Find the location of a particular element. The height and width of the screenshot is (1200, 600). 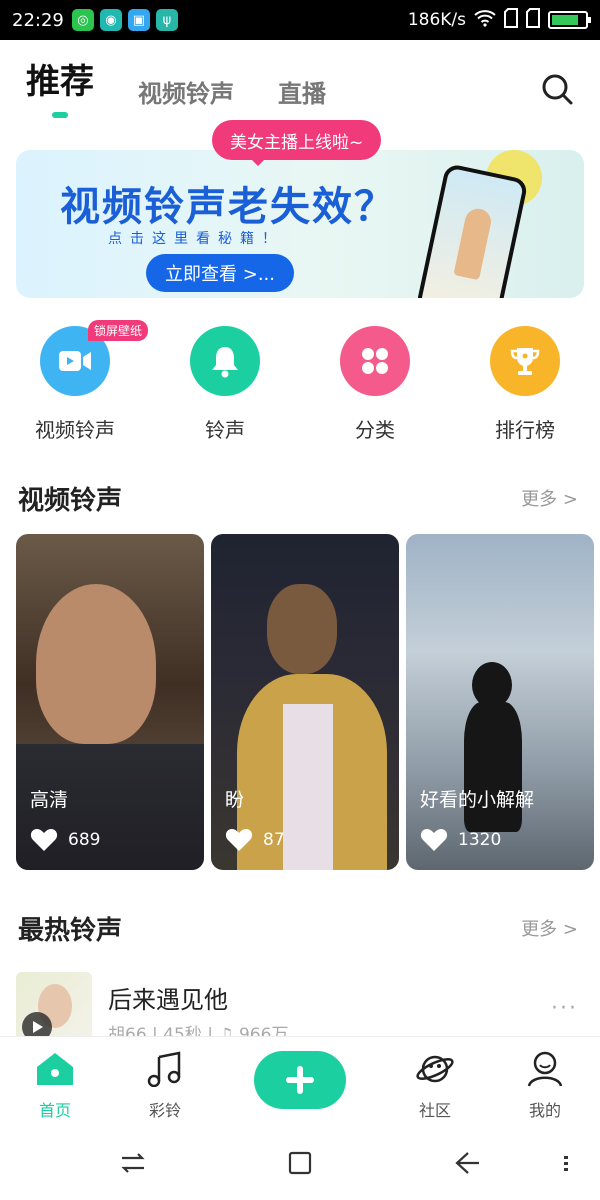

wifi-icon is located at coordinates (485, 20).